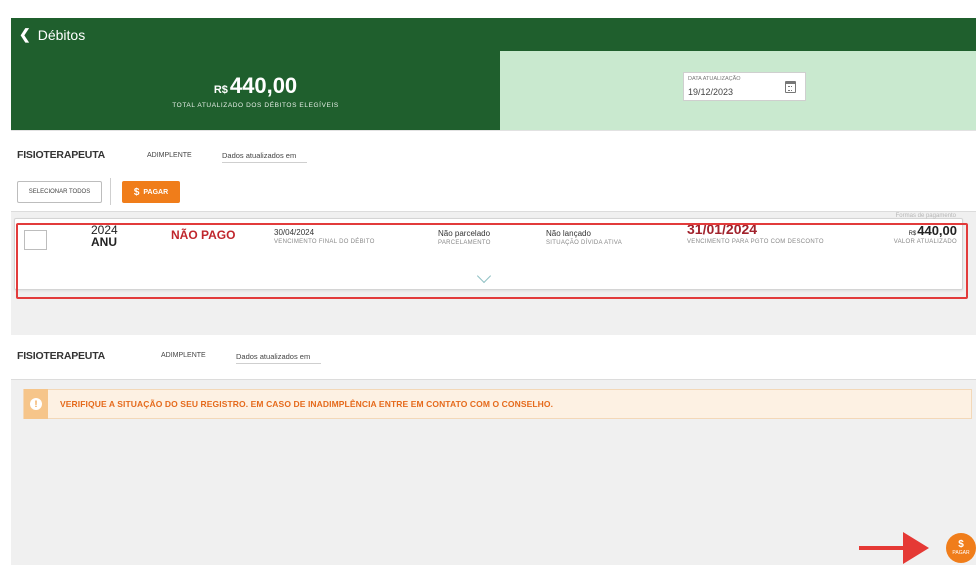 The image size is (976, 565). Describe the element at coordinates (61, 35) in the screenshot. I see `back-title: Débitos` at that location.